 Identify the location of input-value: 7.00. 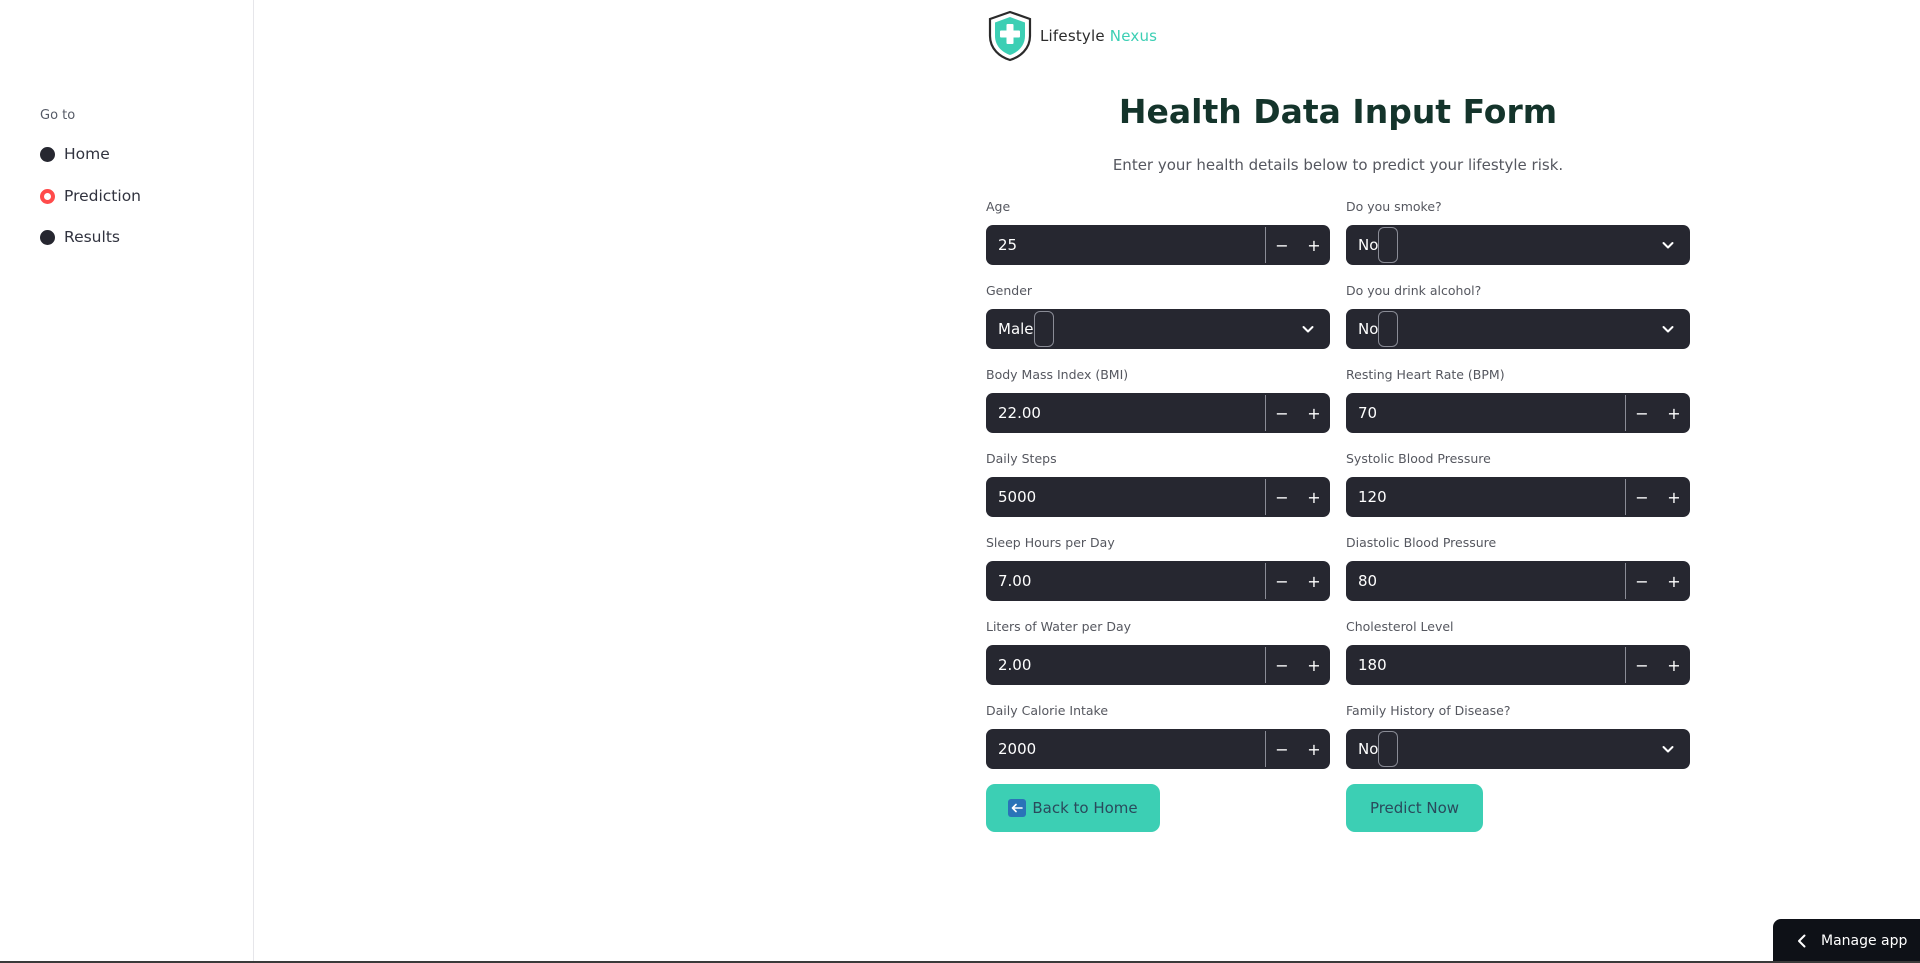
(1125, 581).